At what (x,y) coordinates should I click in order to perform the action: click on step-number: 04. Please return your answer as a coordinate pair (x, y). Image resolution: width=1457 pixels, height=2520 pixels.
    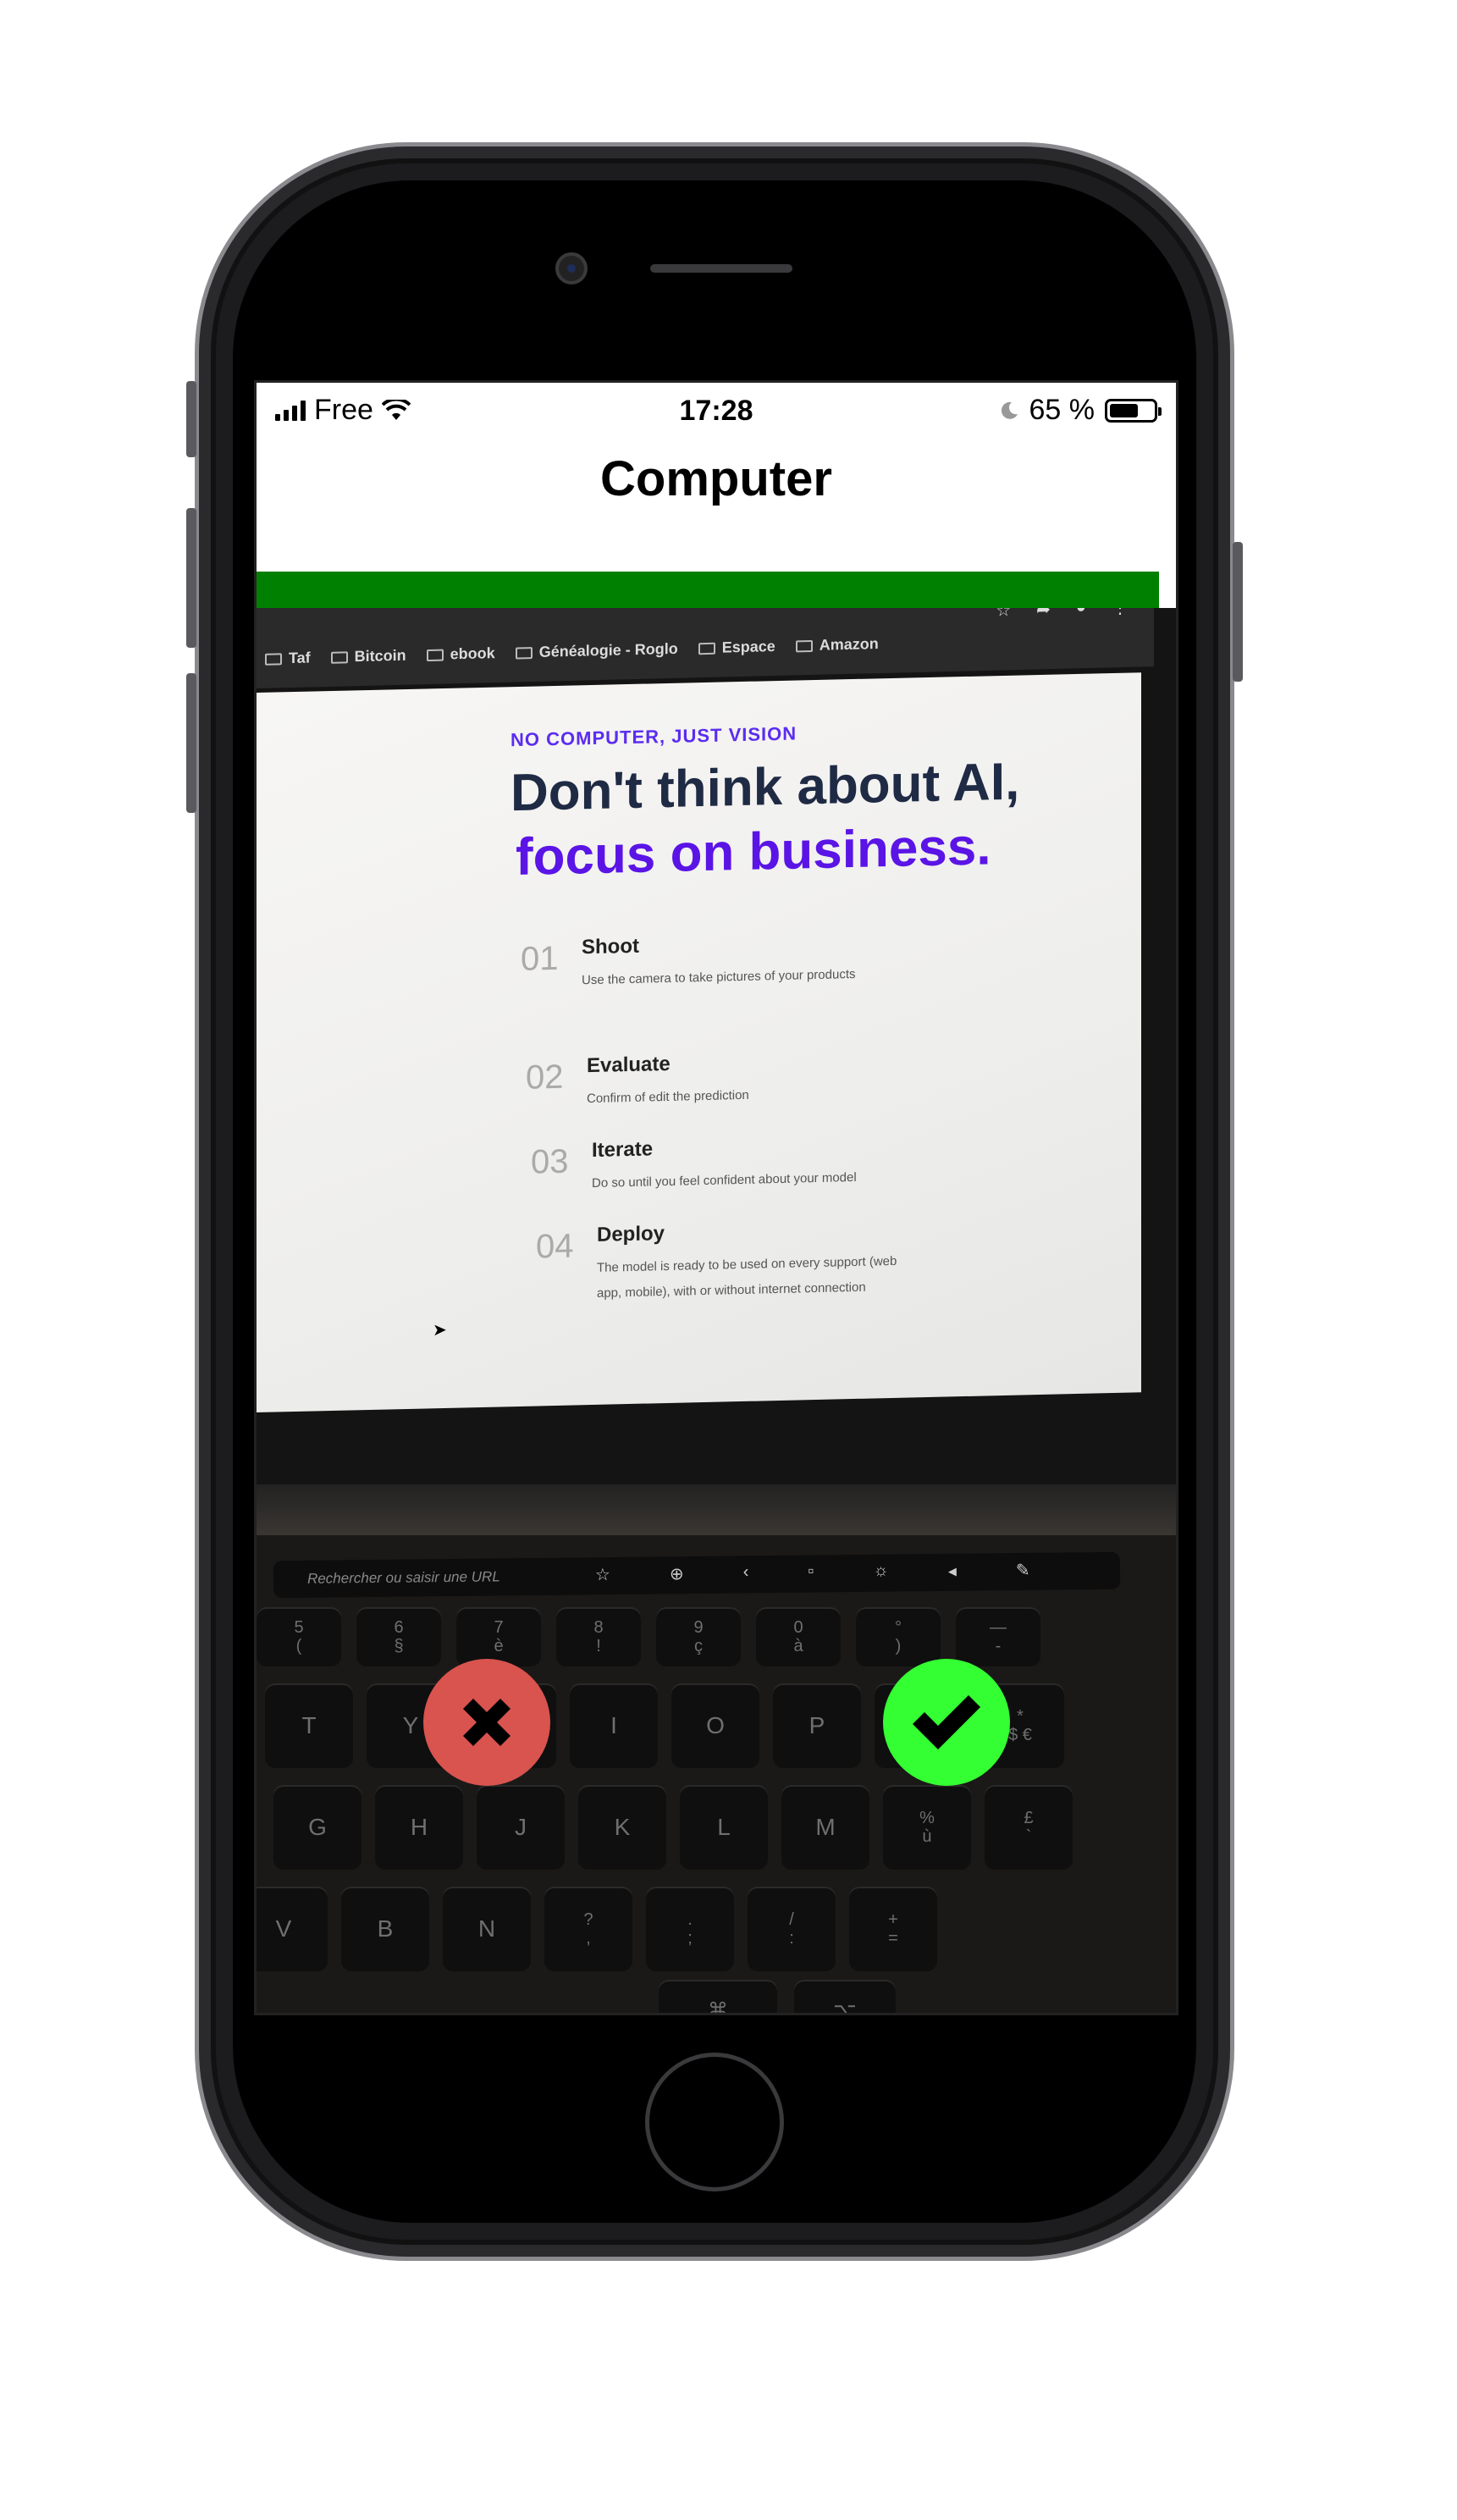
    Looking at the image, I should click on (555, 1246).